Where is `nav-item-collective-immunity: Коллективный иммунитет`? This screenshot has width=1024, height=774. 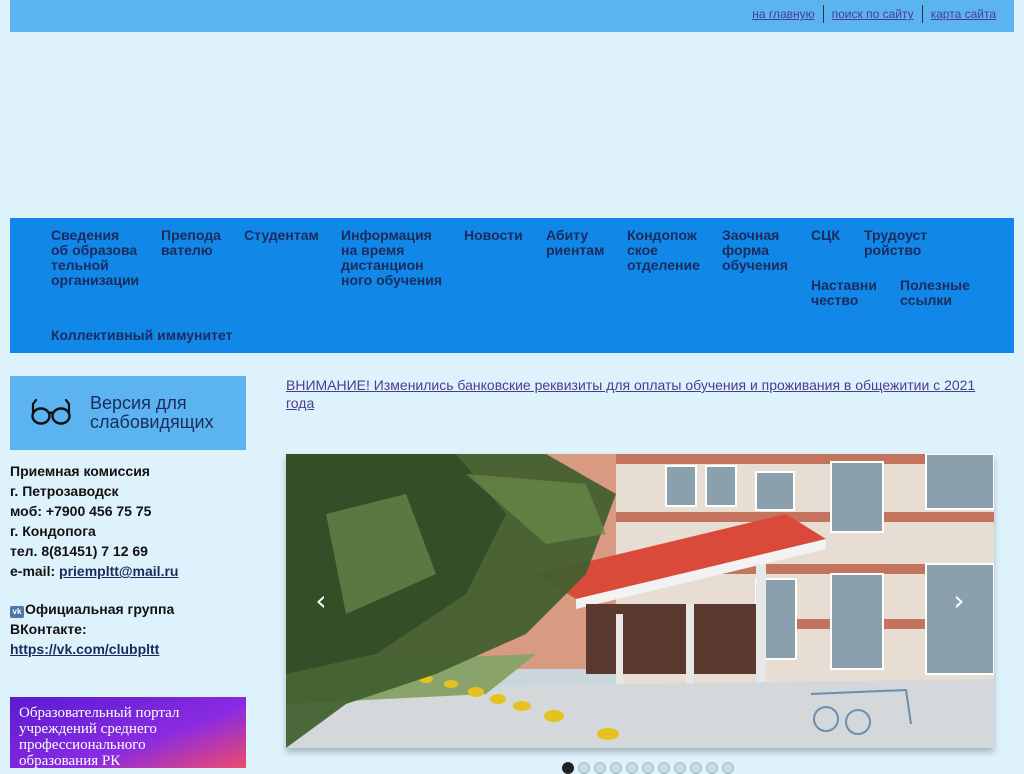
nav-item-collective-immunity: Коллективный иммунитет is located at coordinates (141, 335).